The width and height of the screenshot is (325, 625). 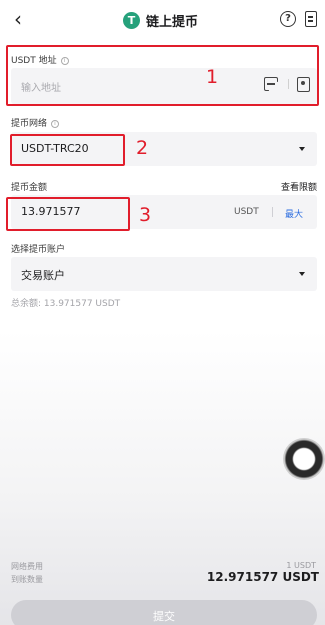 What do you see at coordinates (164, 616) in the screenshot?
I see `submit-label: 提交` at bounding box center [164, 616].